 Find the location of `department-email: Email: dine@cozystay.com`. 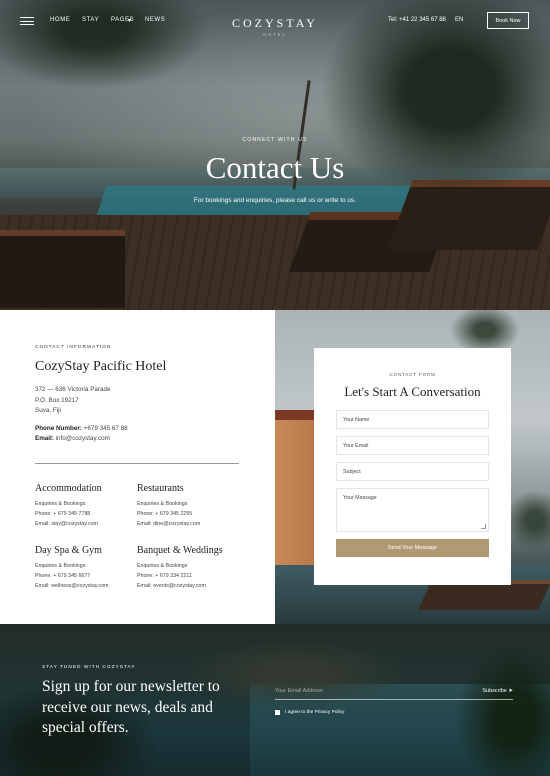

department-email: Email: dine@cozystay.com is located at coordinates (189, 524).